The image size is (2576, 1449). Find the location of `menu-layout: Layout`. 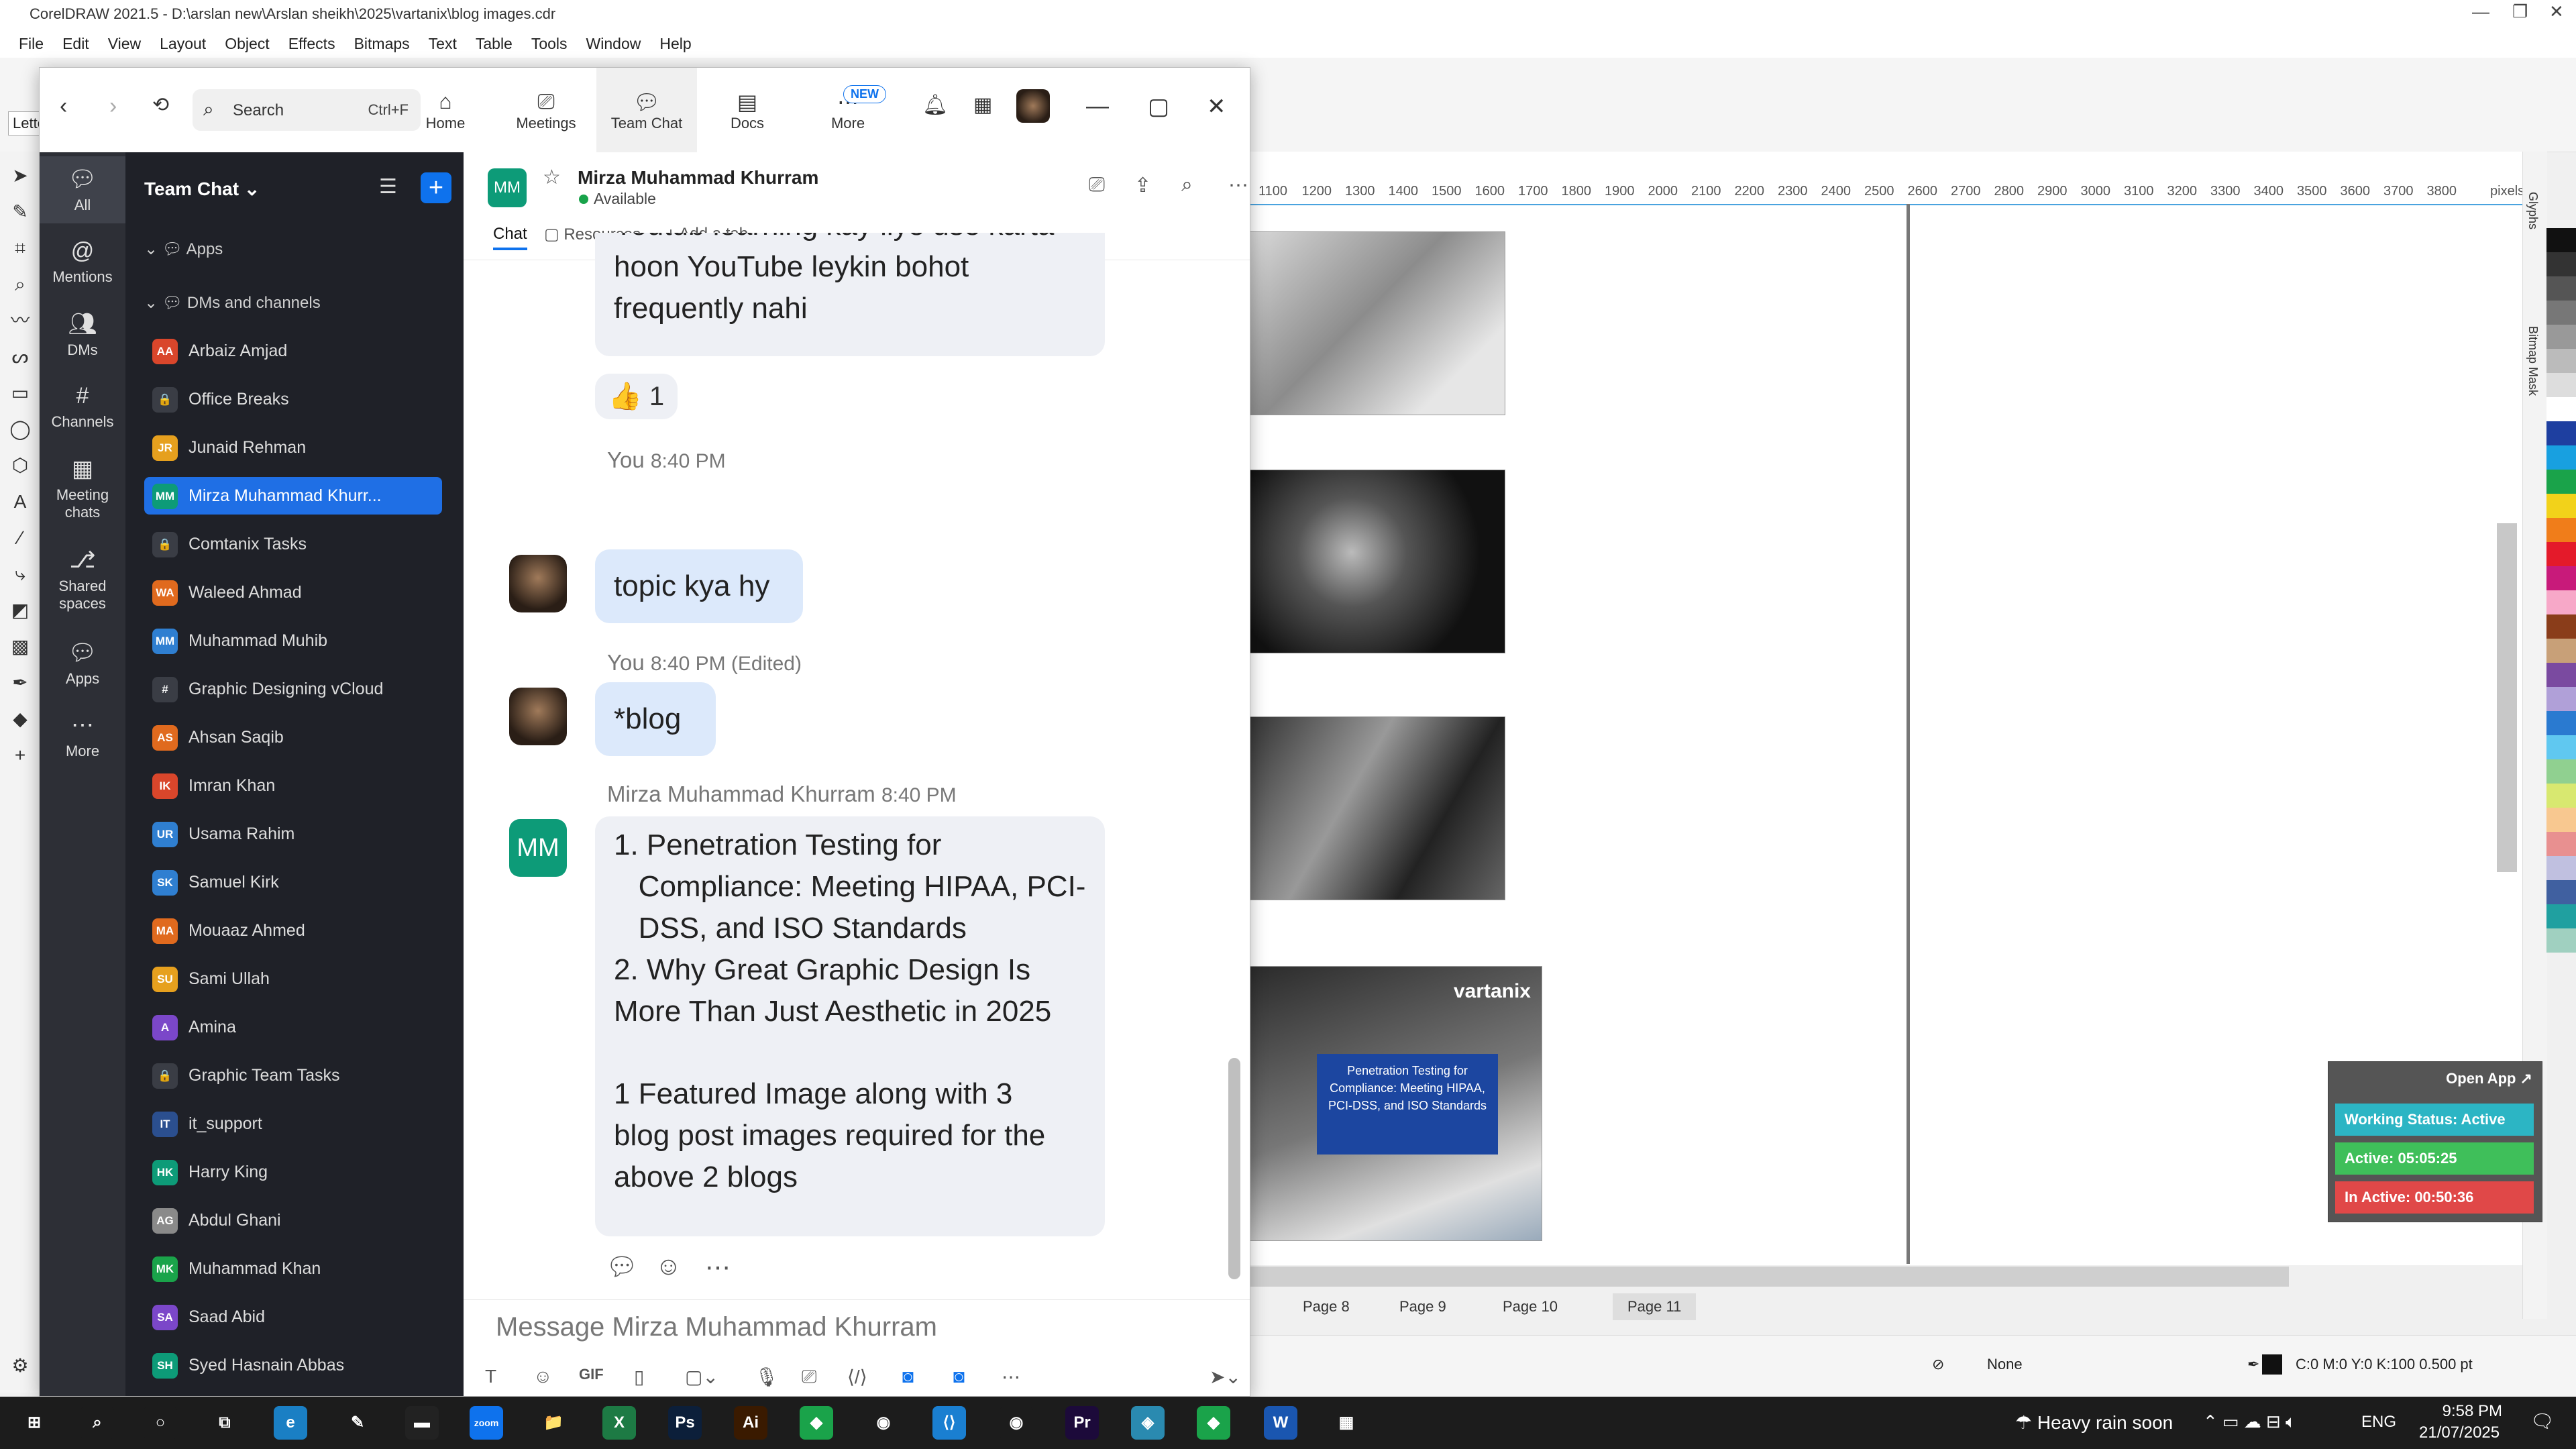

menu-layout: Layout is located at coordinates (183, 44).